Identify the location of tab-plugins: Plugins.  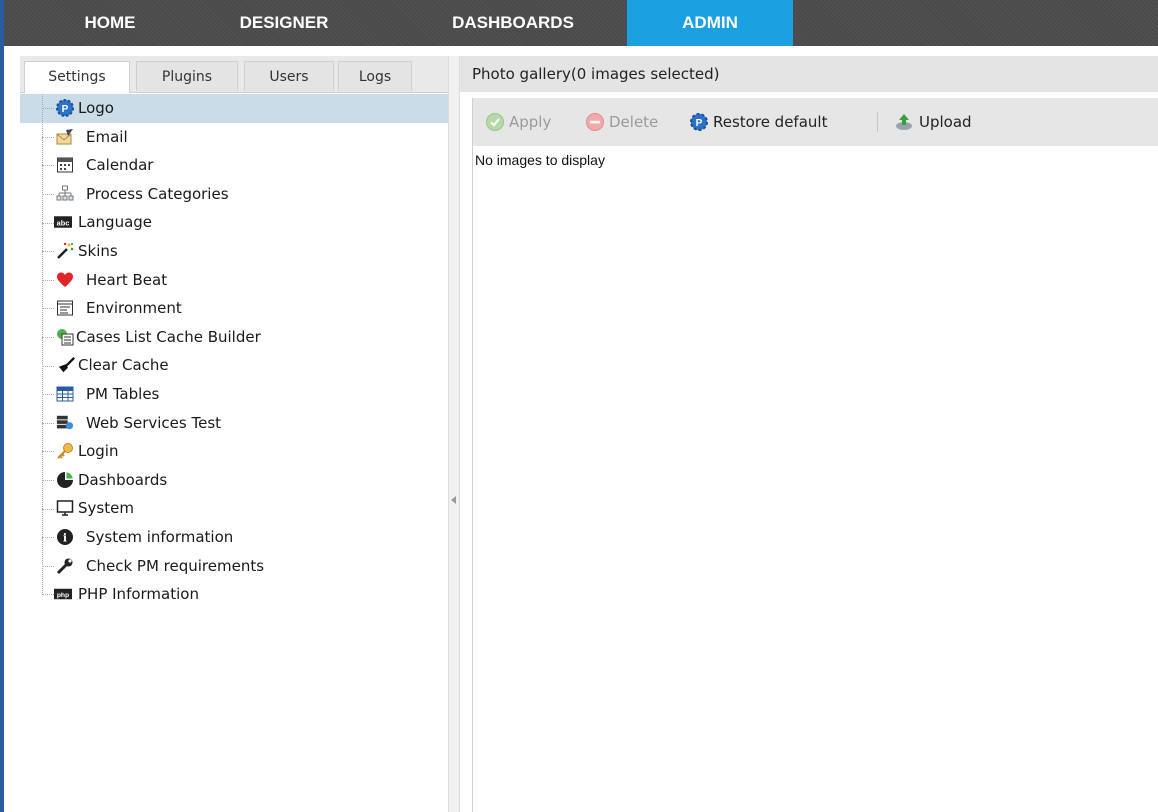
(187, 76).